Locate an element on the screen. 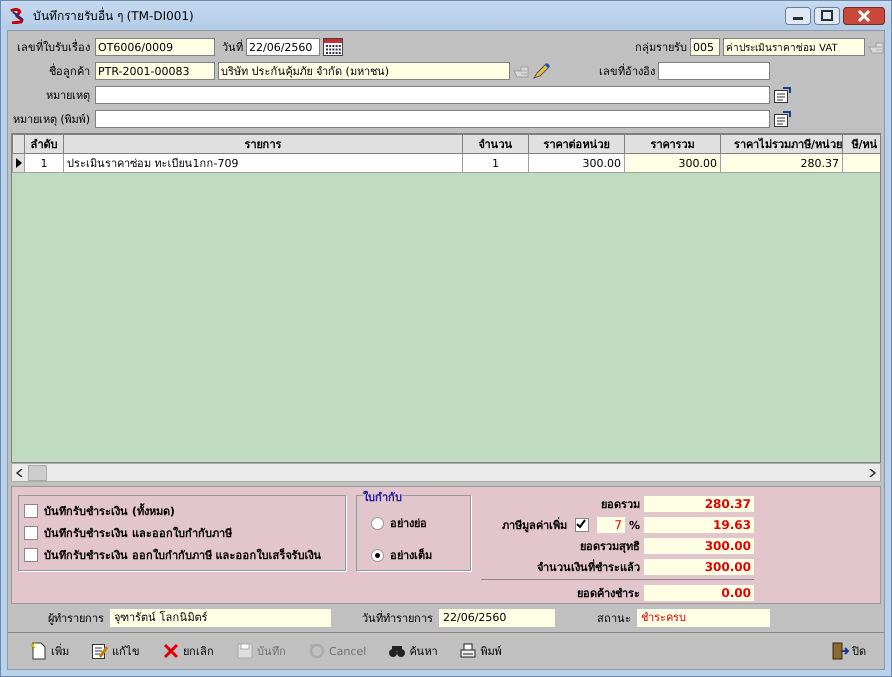 The height and width of the screenshot is (677, 892). field-label: หมายเหตุ (พิมพ์) is located at coordinates (51, 120).